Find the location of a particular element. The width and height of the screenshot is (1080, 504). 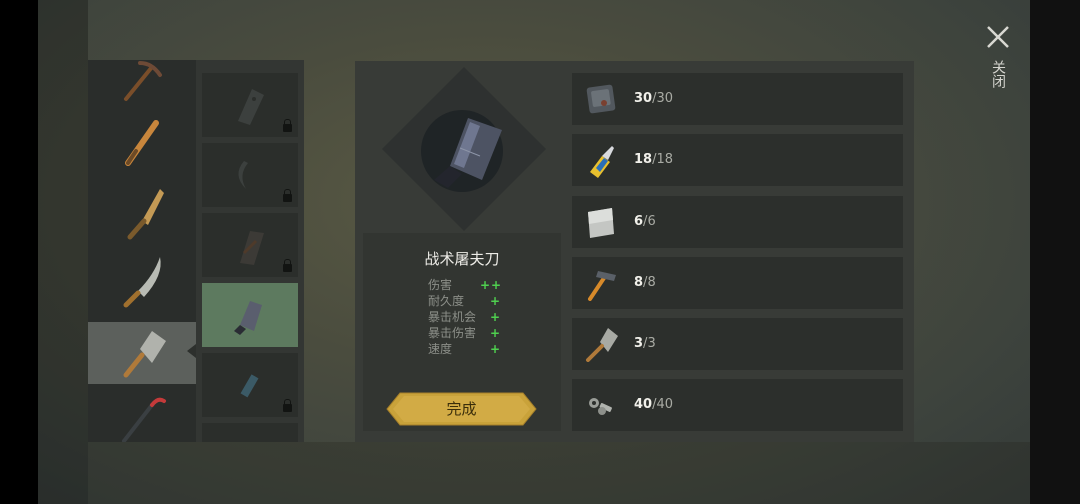

stats-list: 伤害 ++ 耐久度 + 暴击机会 + 暴击伤害 + 速度 + is located at coordinates (473, 317).